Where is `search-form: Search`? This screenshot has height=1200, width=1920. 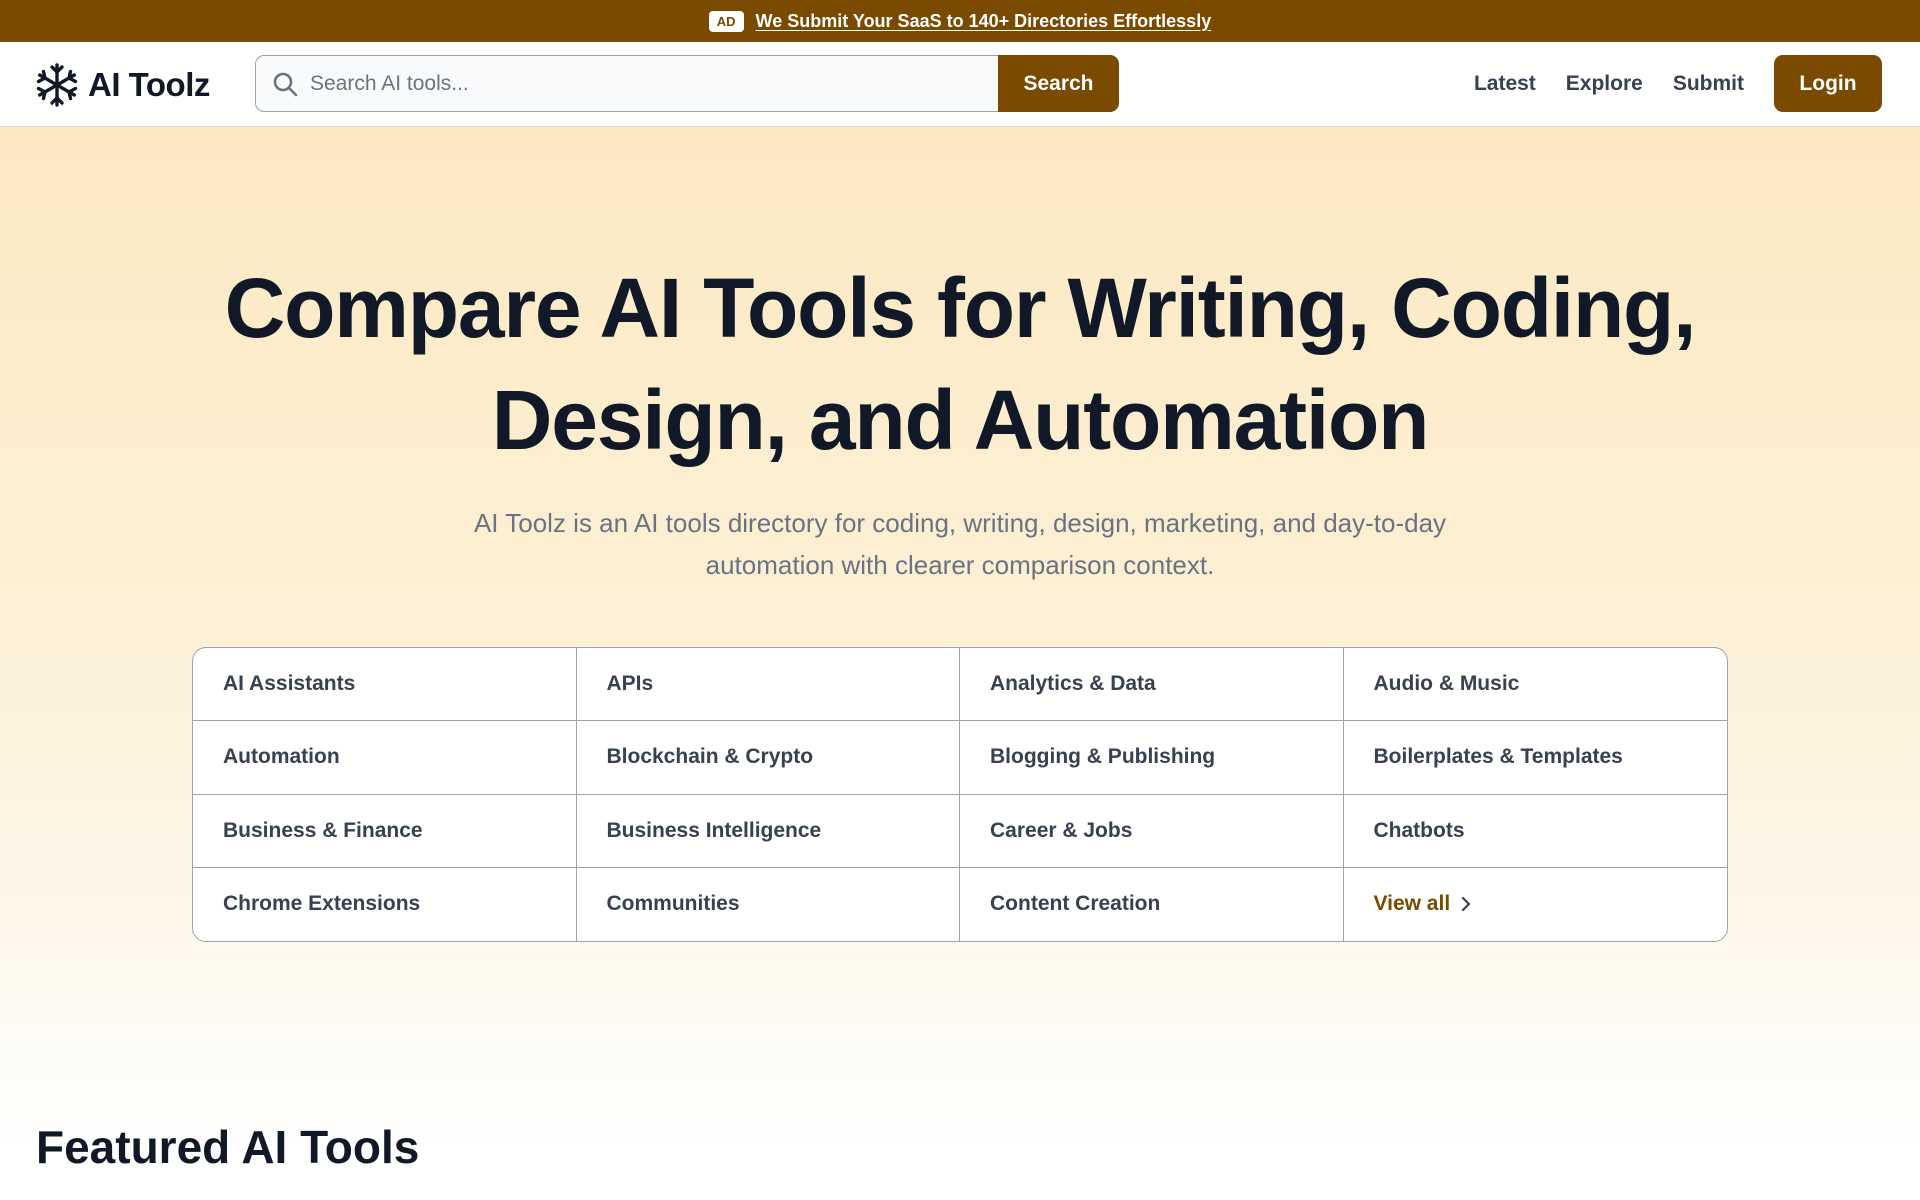
search-form: Search is located at coordinates (687, 83).